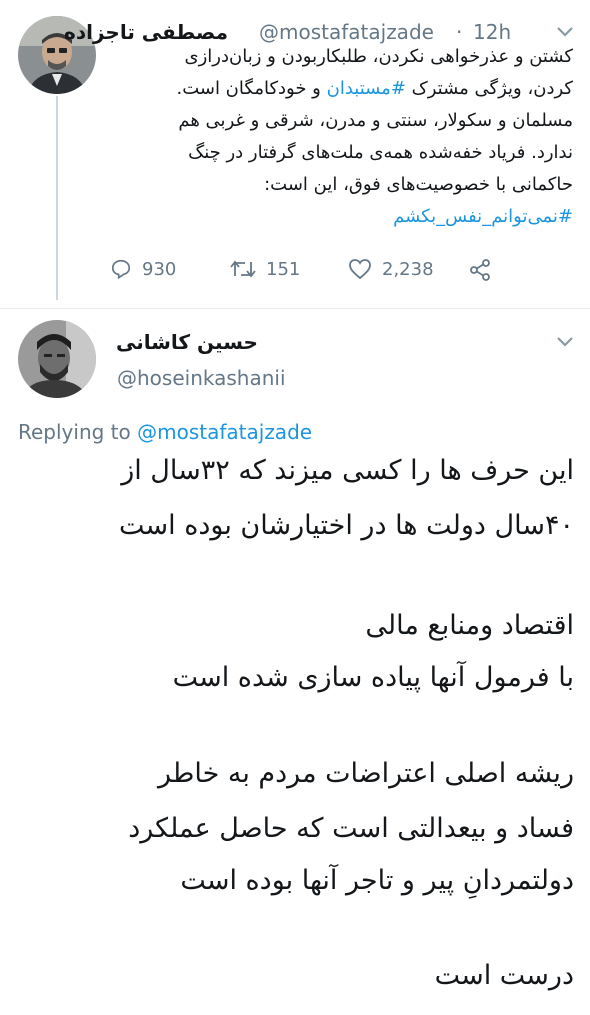 This screenshot has width=590, height=1015. Describe the element at coordinates (347, 470) in the screenshot. I see `tweet2-line: این حرف ها را کسی میزند که ۳۲سال از` at that location.